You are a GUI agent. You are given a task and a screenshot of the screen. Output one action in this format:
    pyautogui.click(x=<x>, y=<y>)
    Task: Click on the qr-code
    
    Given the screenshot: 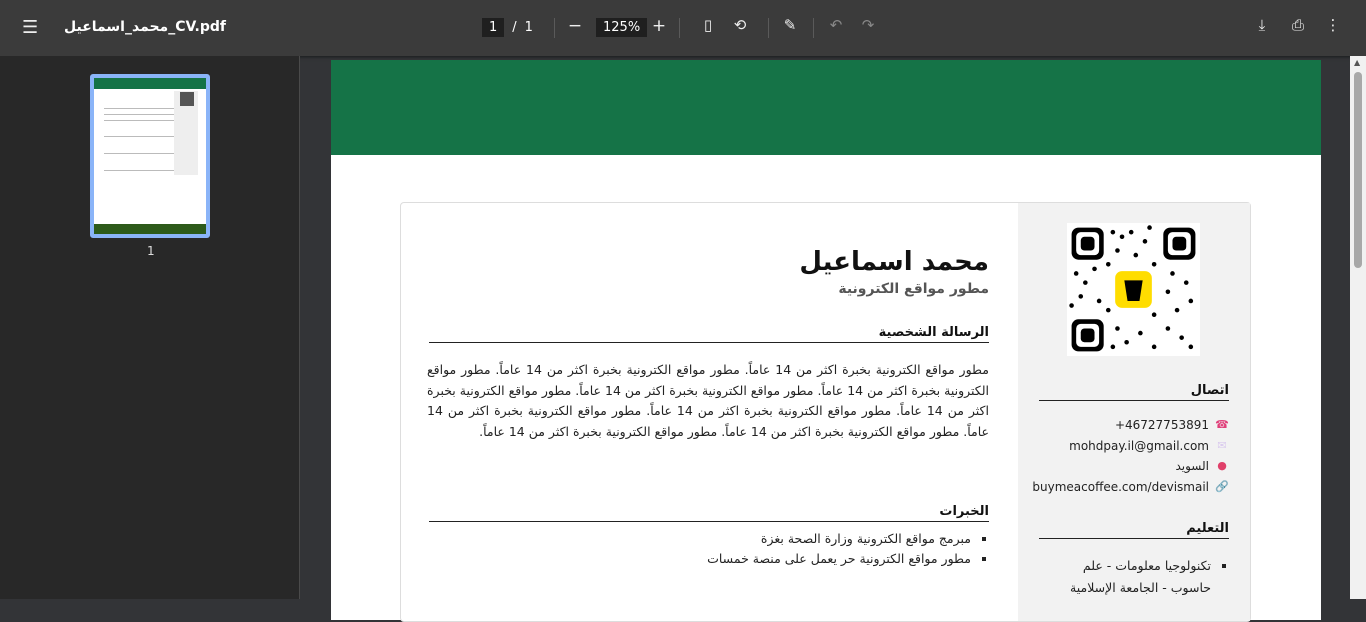 What is the action you would take?
    pyautogui.click(x=1133, y=289)
    